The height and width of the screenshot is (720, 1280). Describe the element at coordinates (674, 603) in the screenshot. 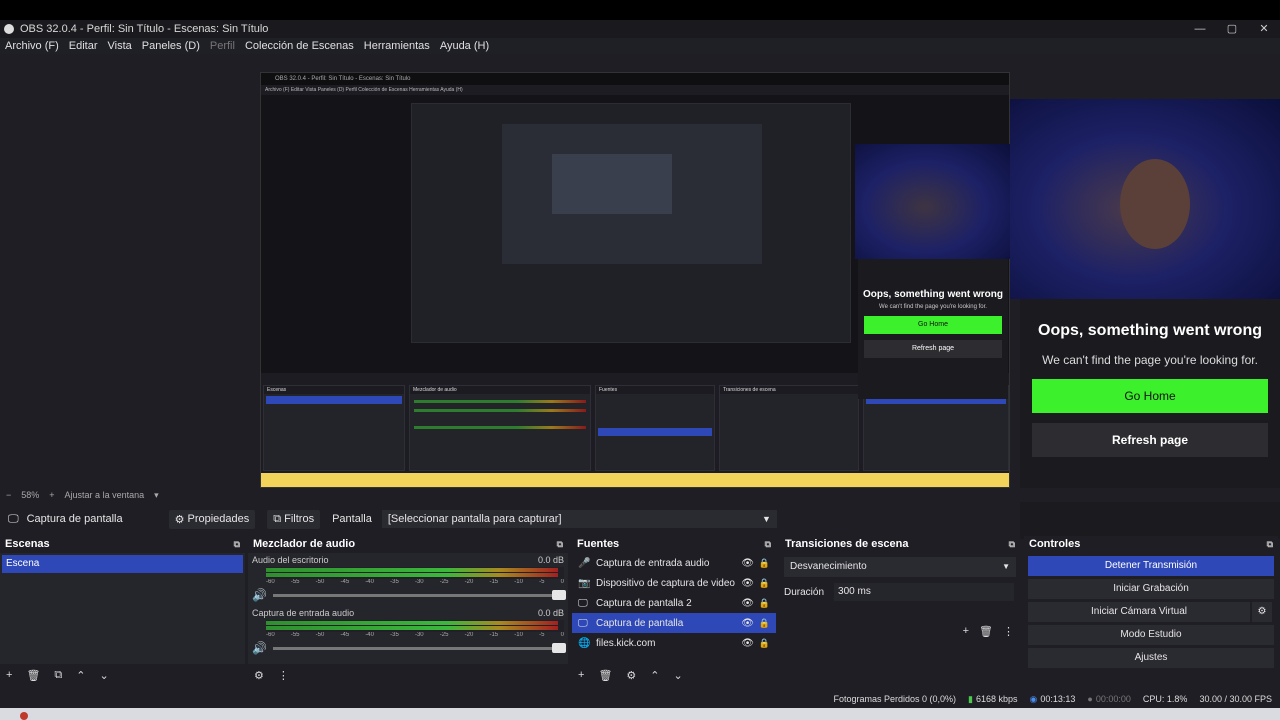

I see `source-item: 🖵 Captura de pantalla 2 👁 🔒` at that location.